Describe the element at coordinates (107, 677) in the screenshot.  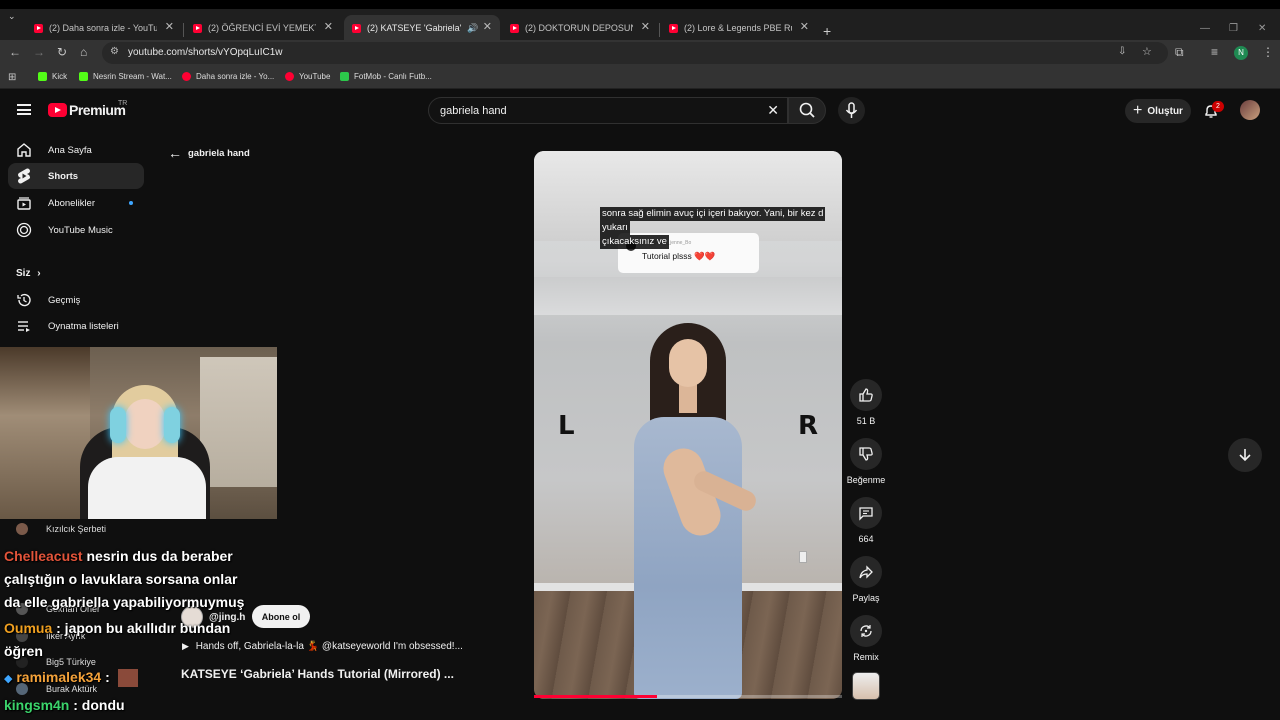
I see `chat-text: :` at that location.